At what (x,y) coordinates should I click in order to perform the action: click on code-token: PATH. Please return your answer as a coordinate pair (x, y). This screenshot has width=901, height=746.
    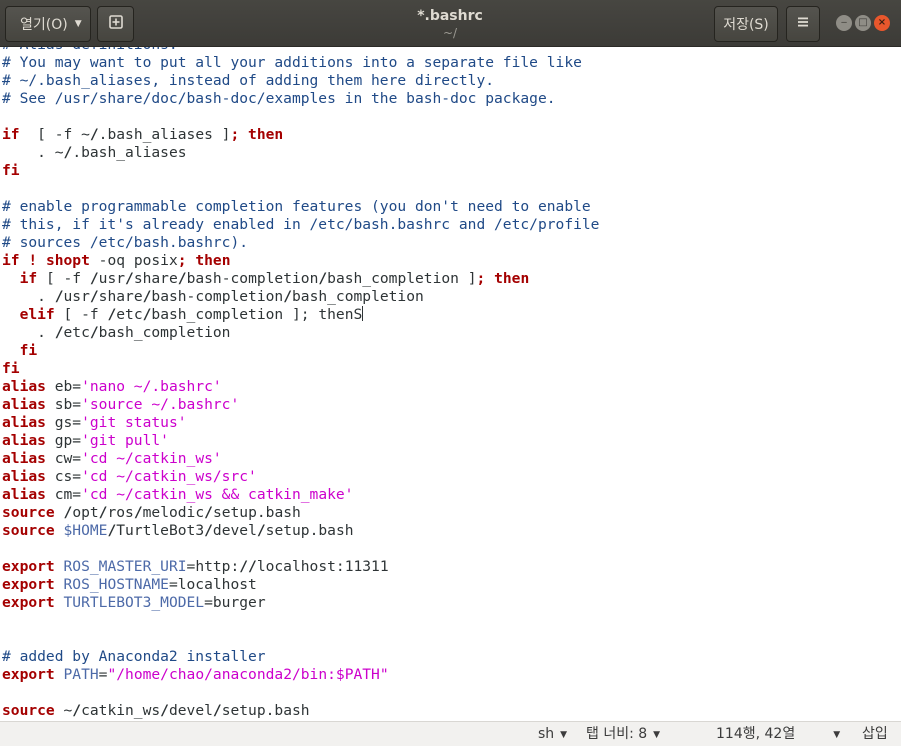
    Looking at the image, I should click on (81, 674).